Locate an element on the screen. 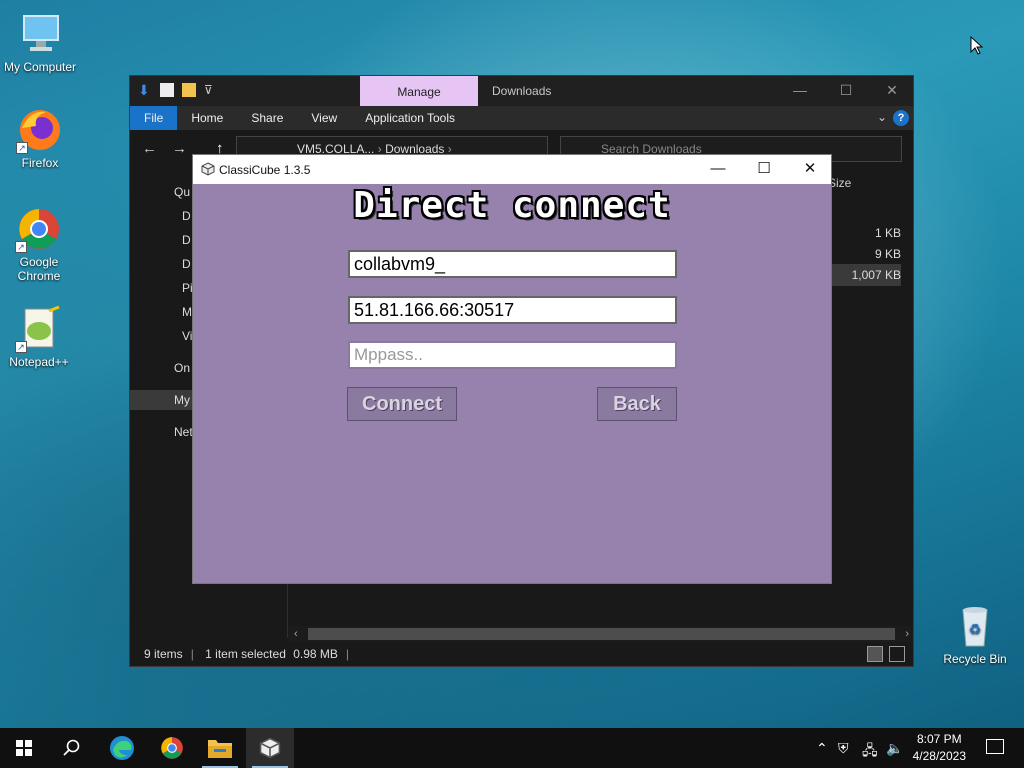  tab-home: Home is located at coordinates (207, 118).